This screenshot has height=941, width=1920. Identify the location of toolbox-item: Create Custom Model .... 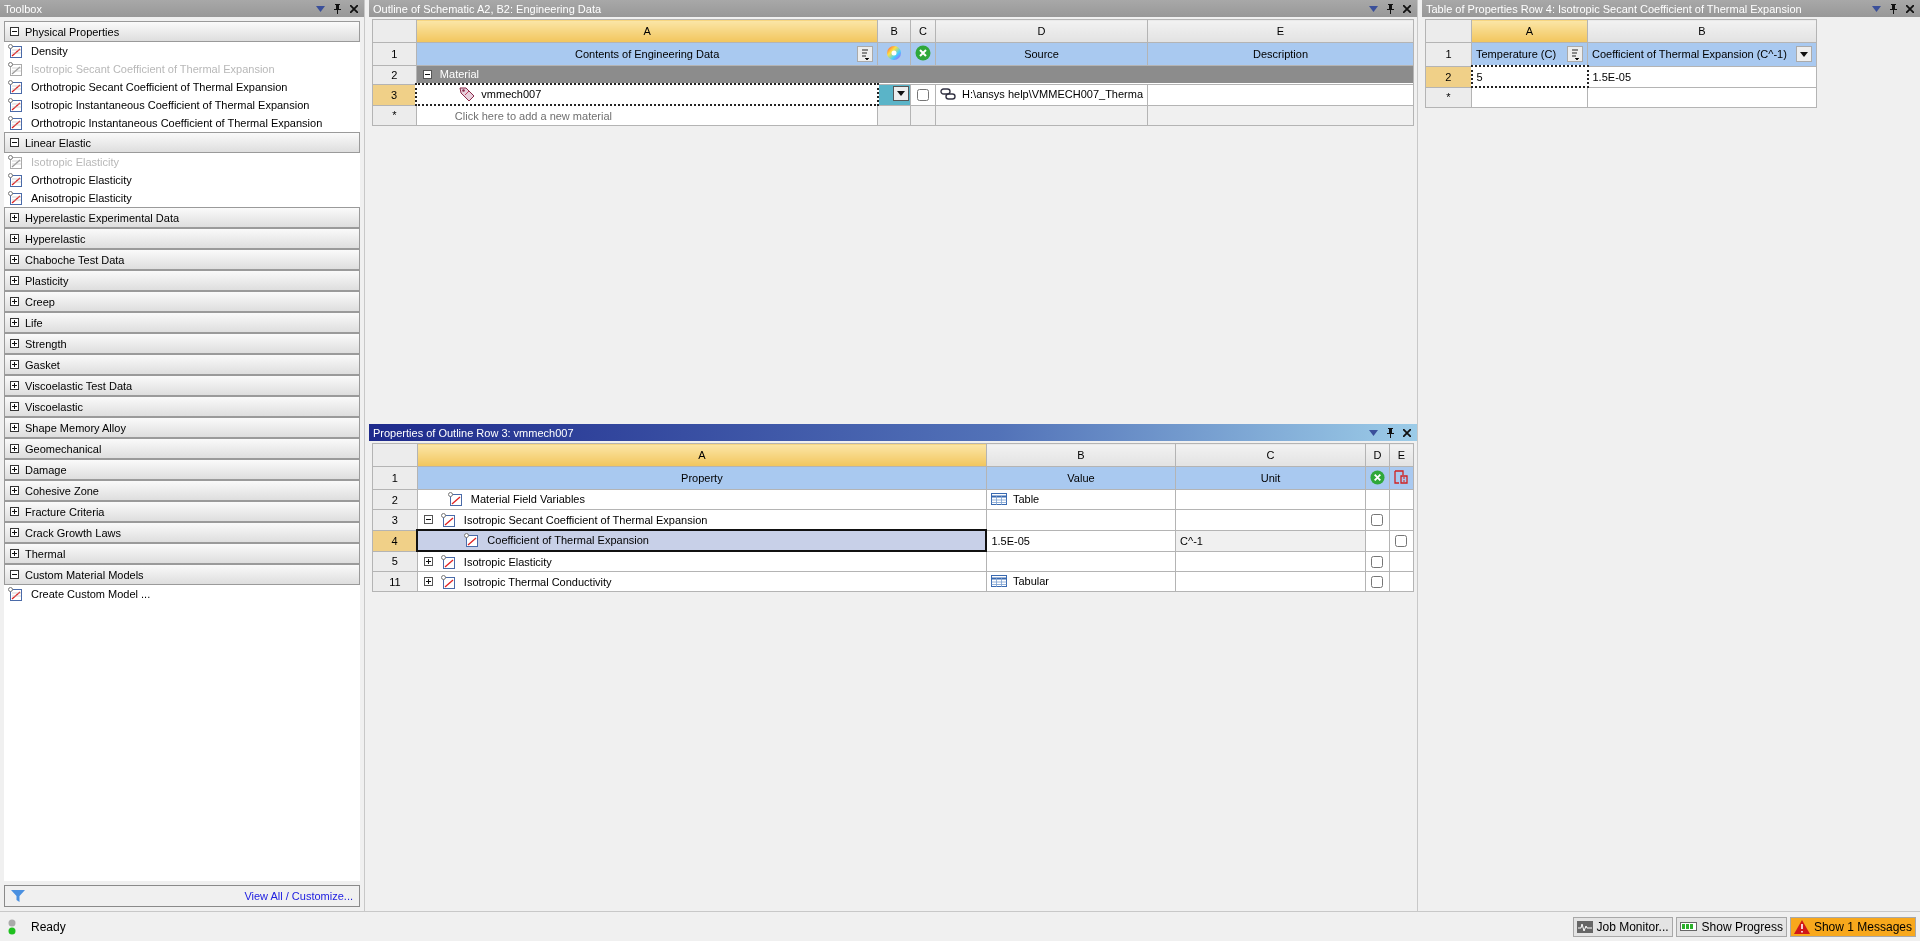
(182, 594).